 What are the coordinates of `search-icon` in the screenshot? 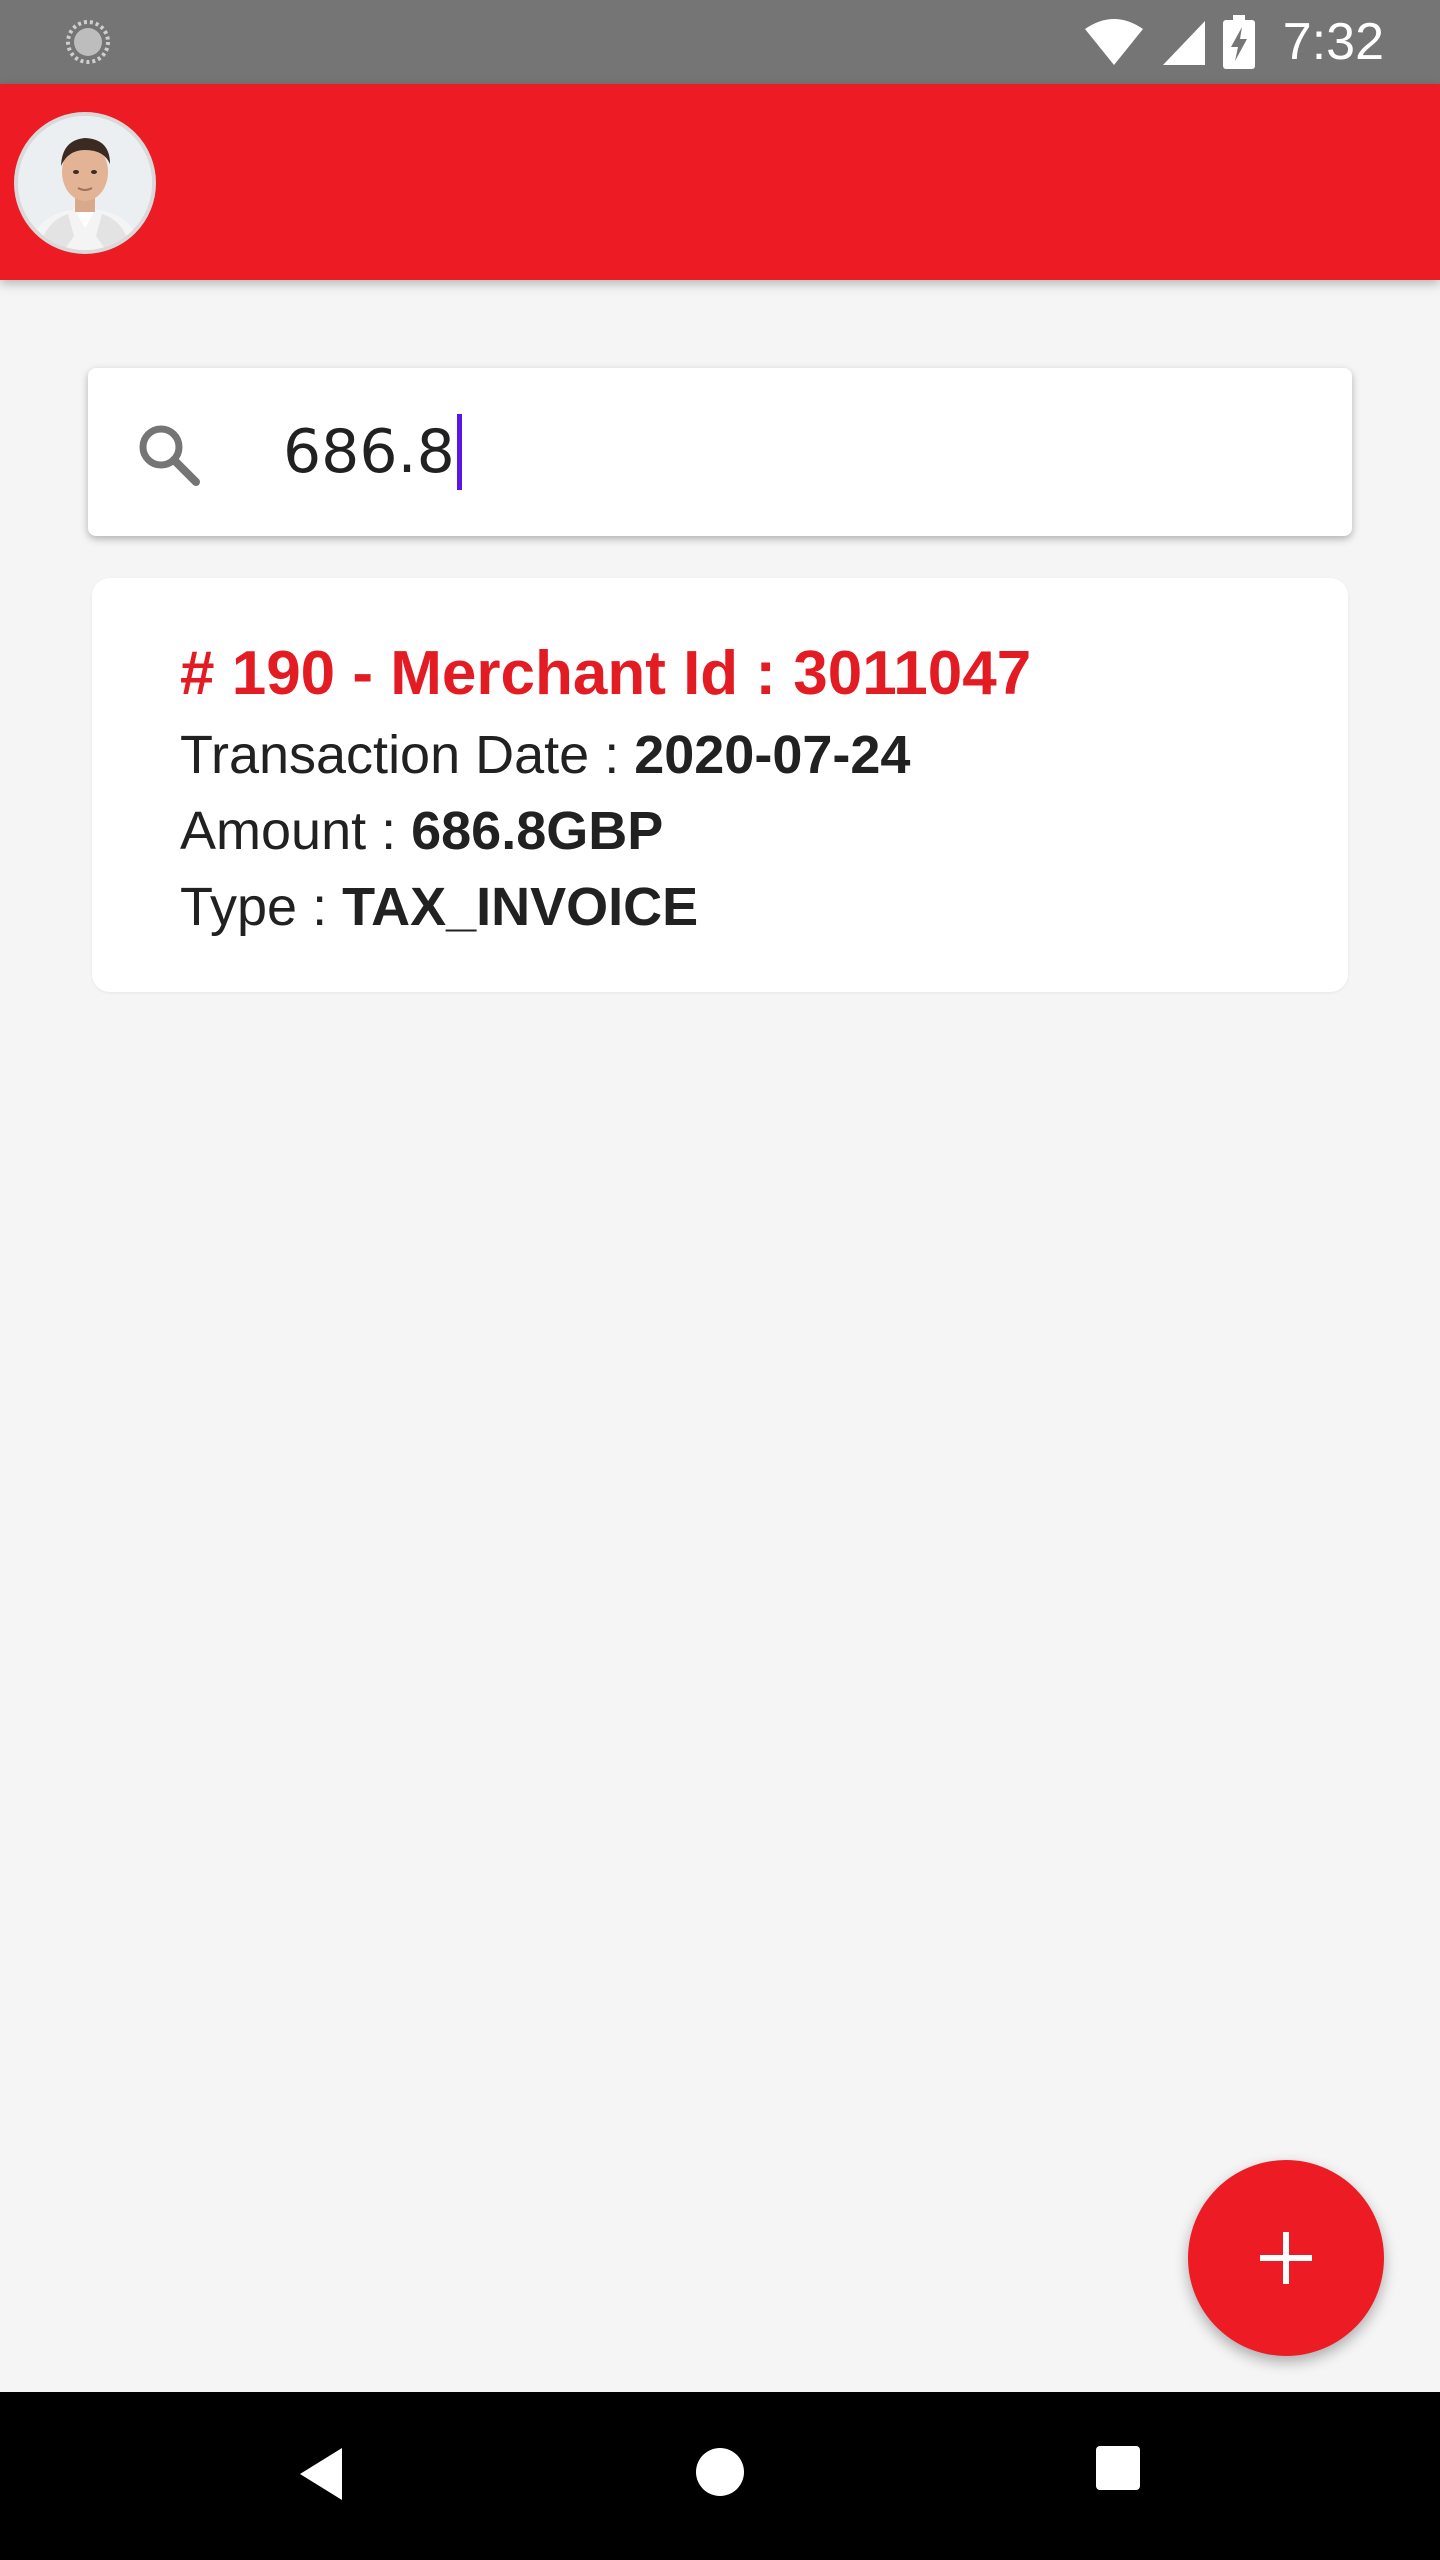 It's located at (169, 455).